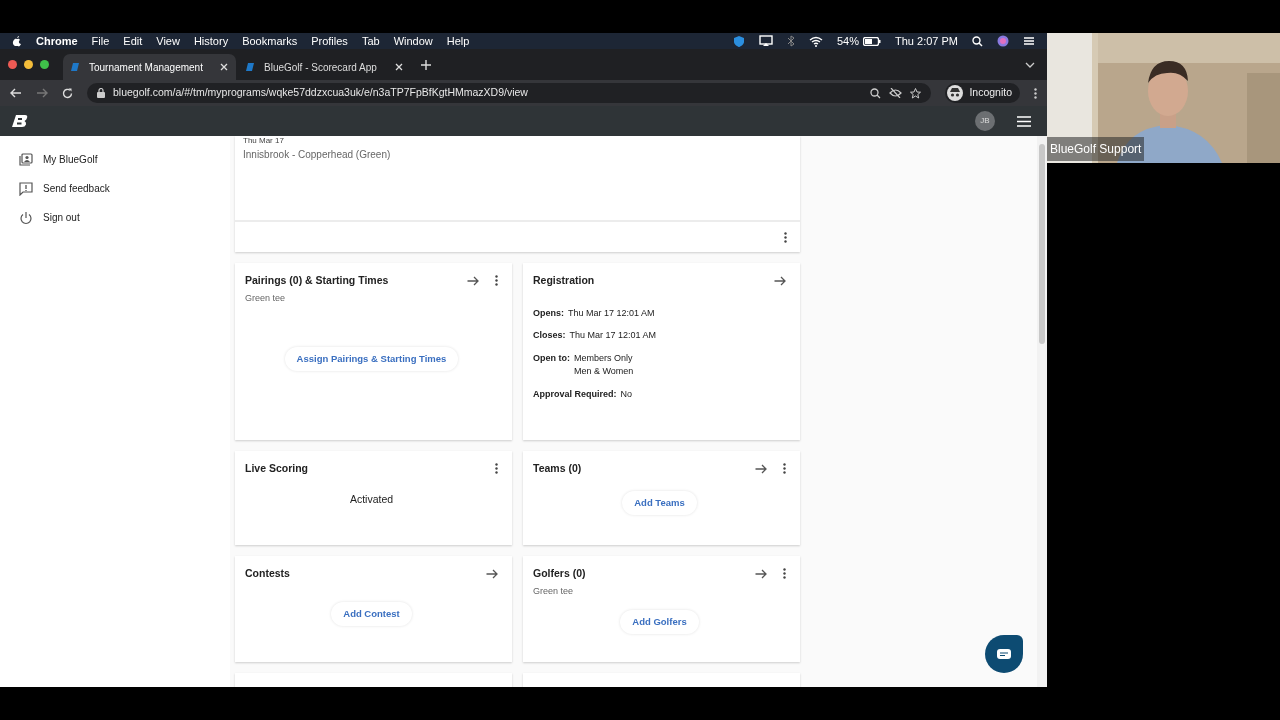  What do you see at coordinates (101, 93) in the screenshot?
I see `lock-icon` at bounding box center [101, 93].